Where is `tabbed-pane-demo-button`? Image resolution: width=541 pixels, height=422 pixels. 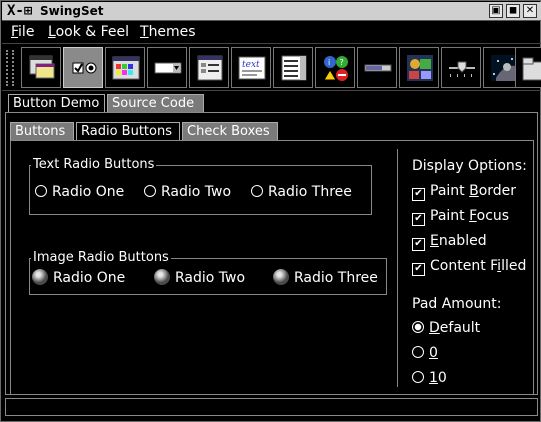
tabbed-pane-demo-button is located at coordinates (528, 67).